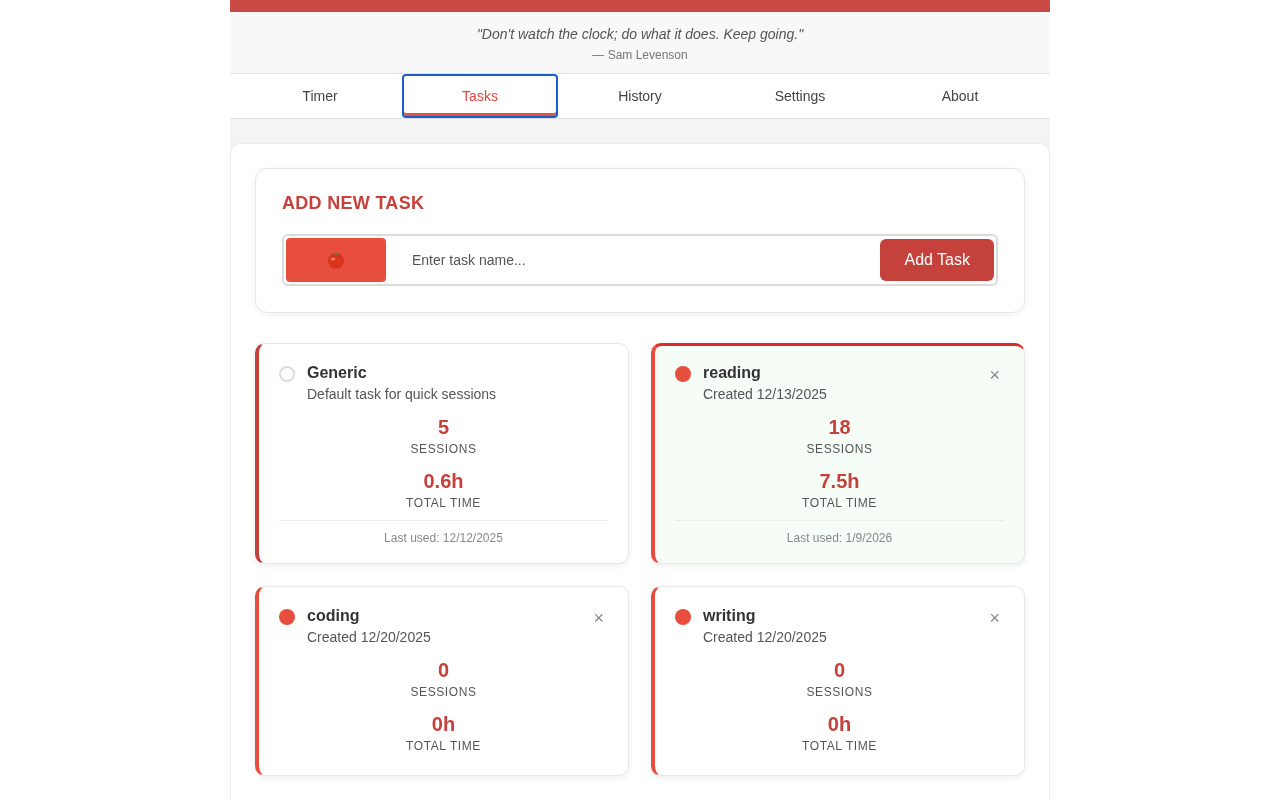  Describe the element at coordinates (839, 532) in the screenshot. I see `last-used: Last used: 1/9/2026` at that location.